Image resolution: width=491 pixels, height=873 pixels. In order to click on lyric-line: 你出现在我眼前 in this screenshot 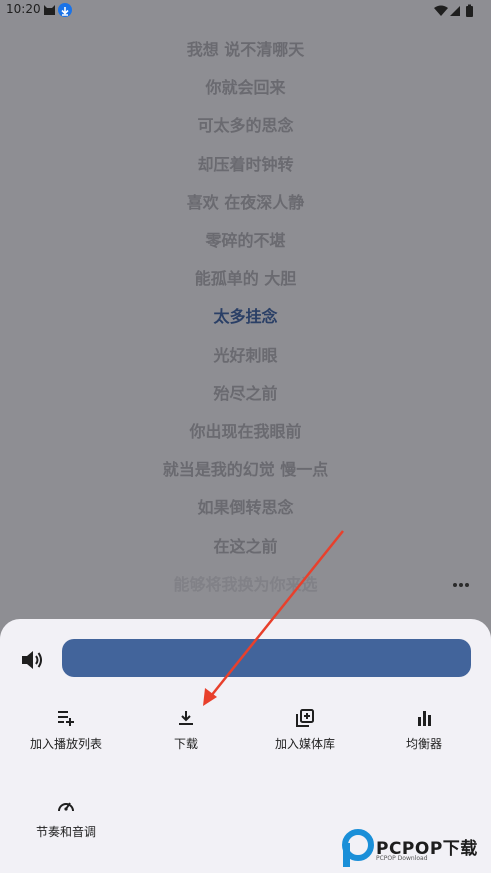, I will do `click(245, 430)`.